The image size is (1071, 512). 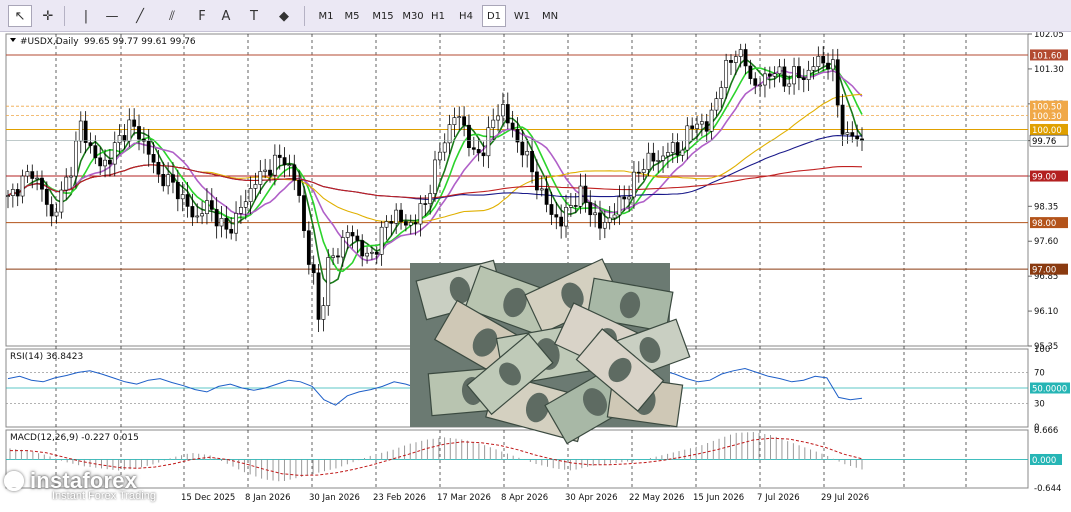 I want to click on macd-label: MACD(12,26,9) -0.227 0.015, so click(x=74, y=438).